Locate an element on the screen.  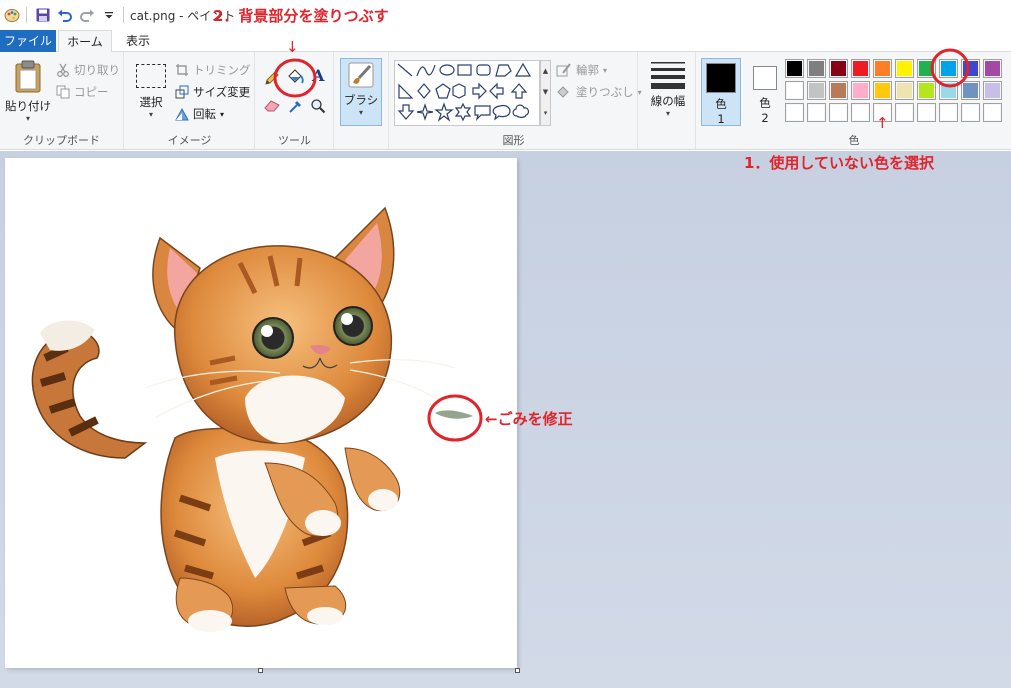
select-label: 選択 is located at coordinates (151, 102).